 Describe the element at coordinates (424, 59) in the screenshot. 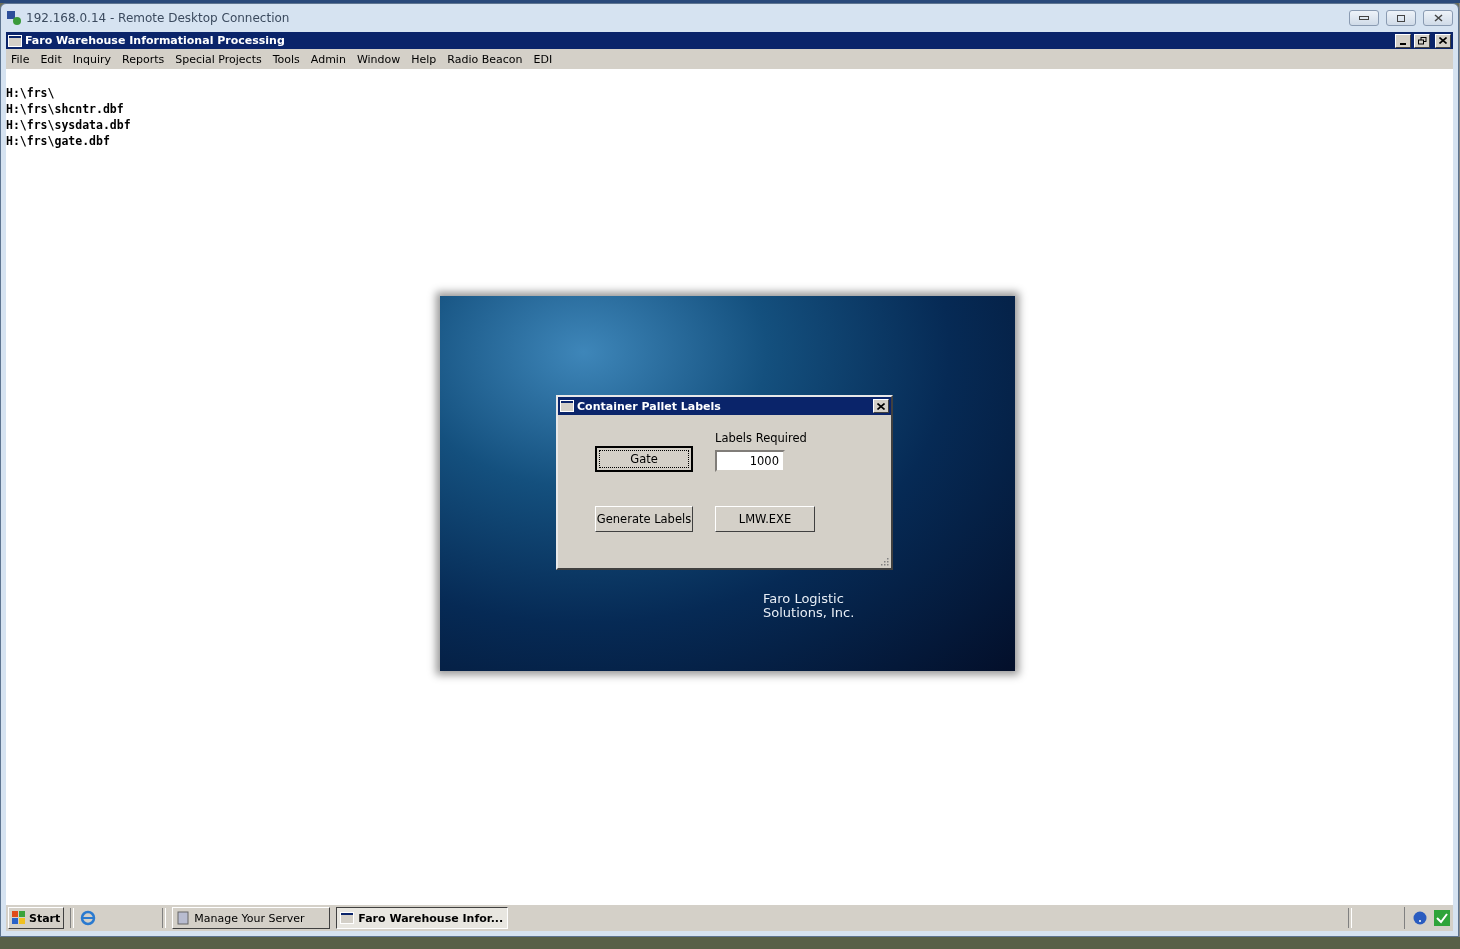

I see `menu-item: Help` at that location.